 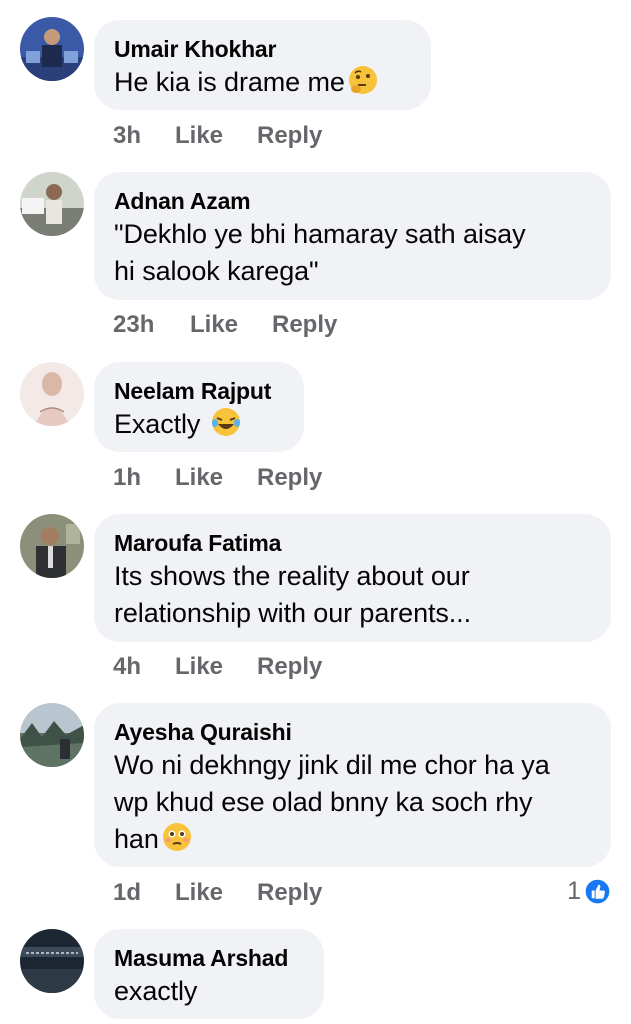 What do you see at coordinates (176, 837) in the screenshot?
I see `flushed-face-icon` at bounding box center [176, 837].